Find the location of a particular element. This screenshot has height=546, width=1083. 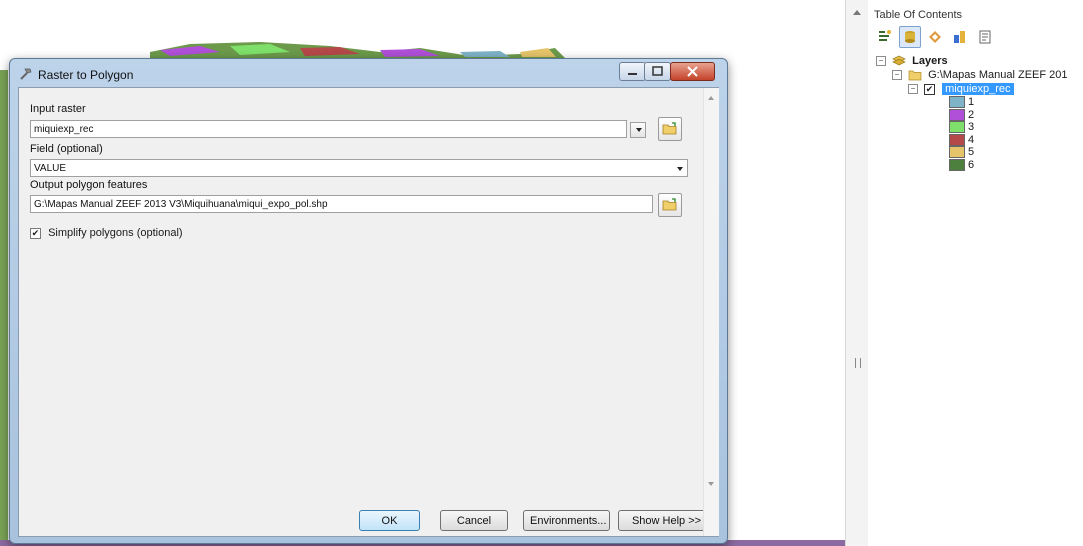

close-icon is located at coordinates (692, 71).